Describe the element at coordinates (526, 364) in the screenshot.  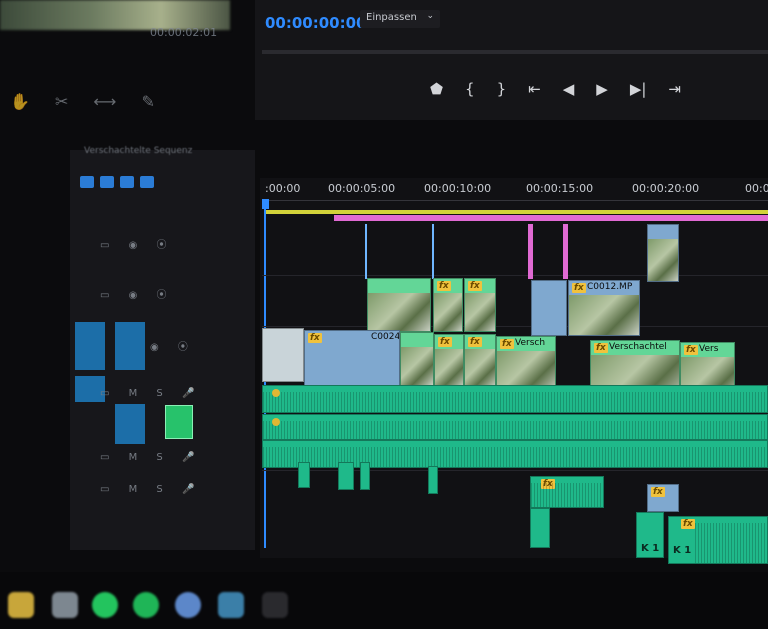
I see `nested-clip: fx Versch` at that location.